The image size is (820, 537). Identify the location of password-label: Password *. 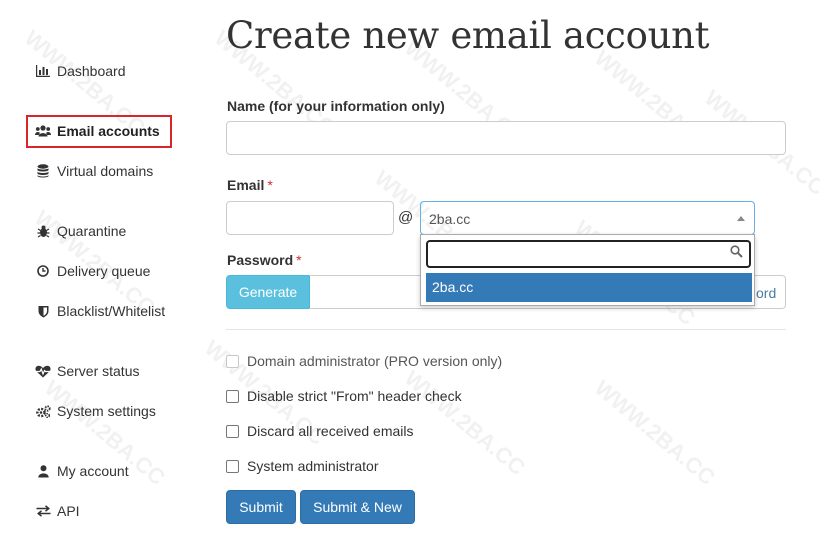
(264, 260).